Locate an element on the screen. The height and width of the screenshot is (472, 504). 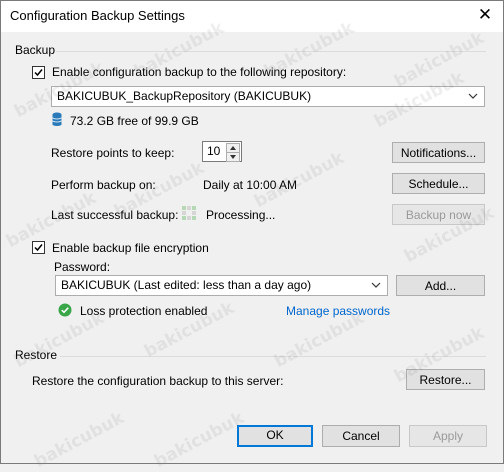
schedule-label: Perform backup on: is located at coordinates (103, 185).